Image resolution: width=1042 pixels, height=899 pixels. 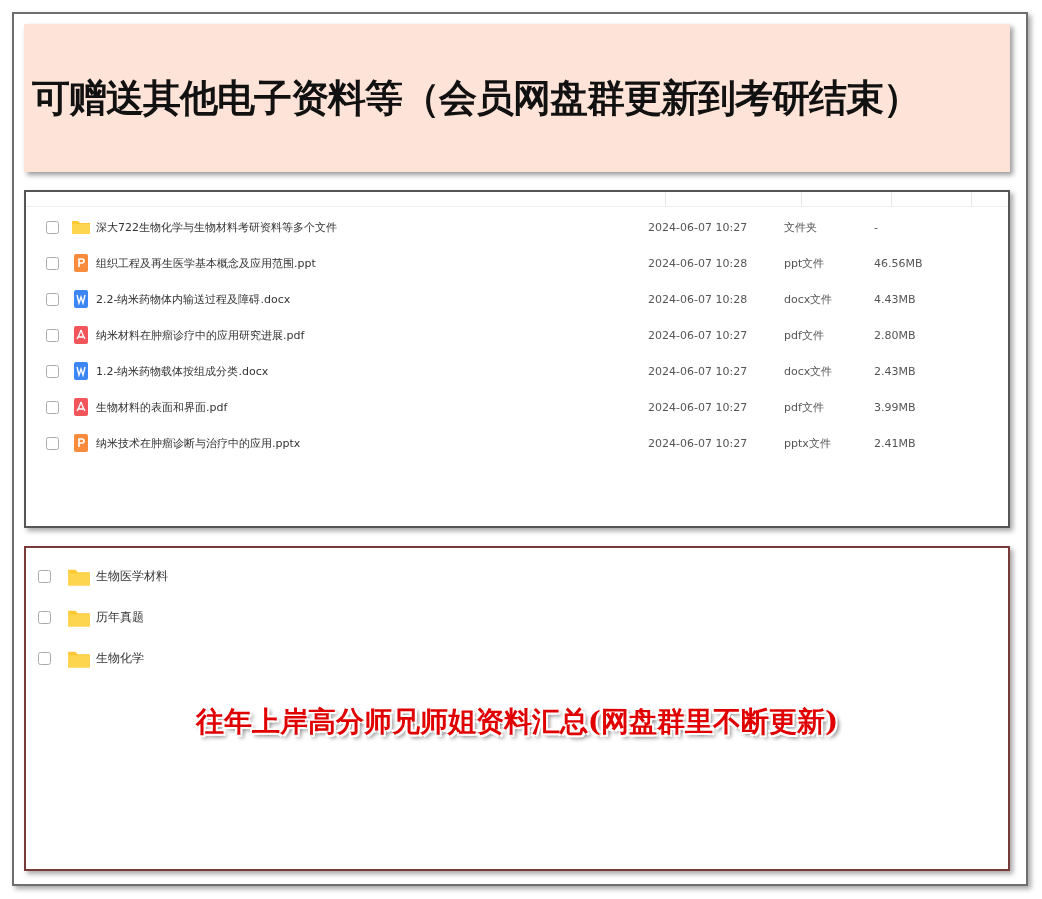 I want to click on file-size: 2.41MB, so click(x=895, y=443).